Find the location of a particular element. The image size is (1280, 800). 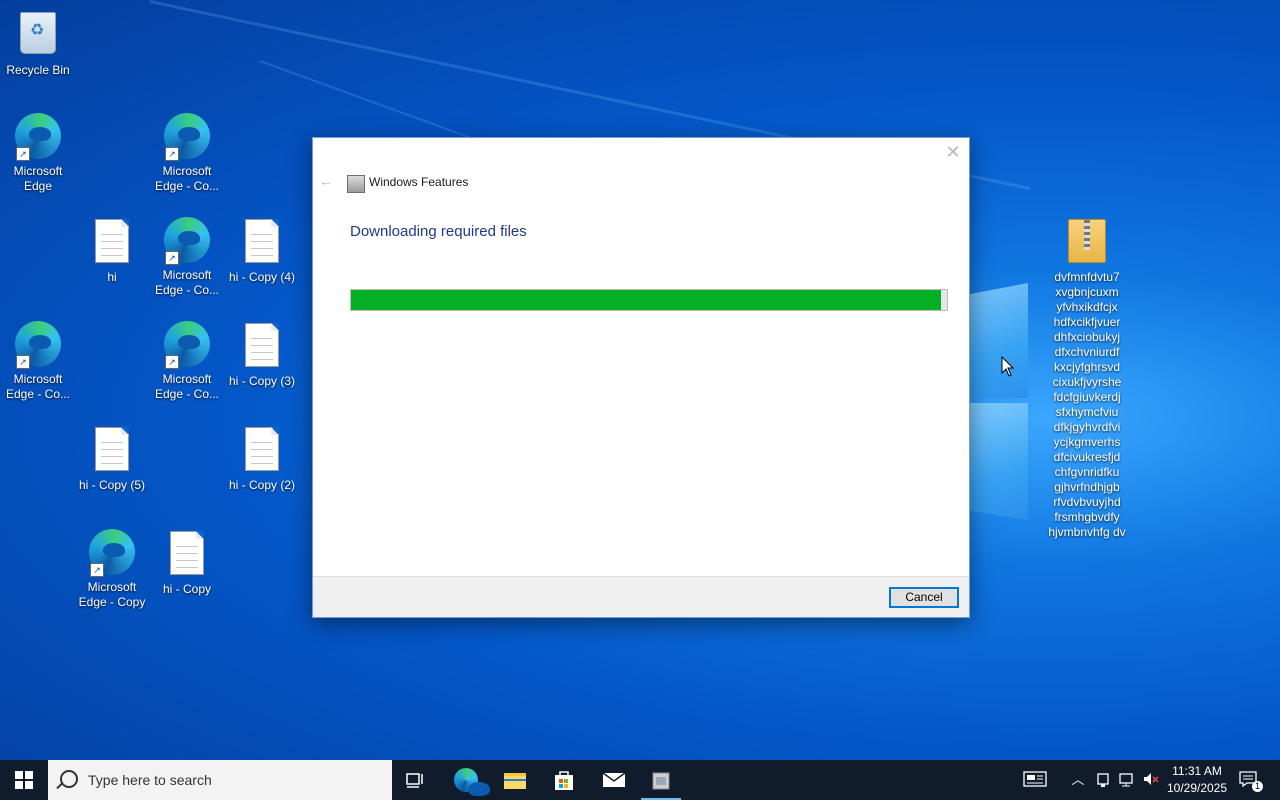

progress-fill is located at coordinates (646, 300).